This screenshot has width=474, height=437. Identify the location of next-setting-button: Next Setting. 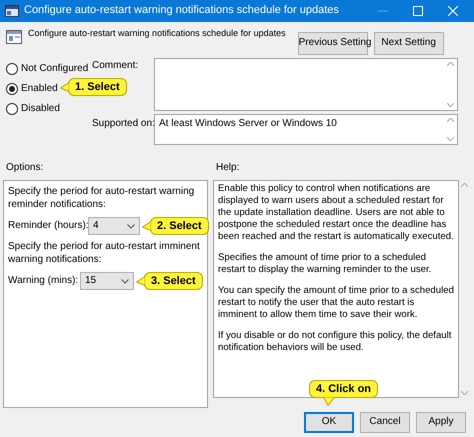
(409, 43).